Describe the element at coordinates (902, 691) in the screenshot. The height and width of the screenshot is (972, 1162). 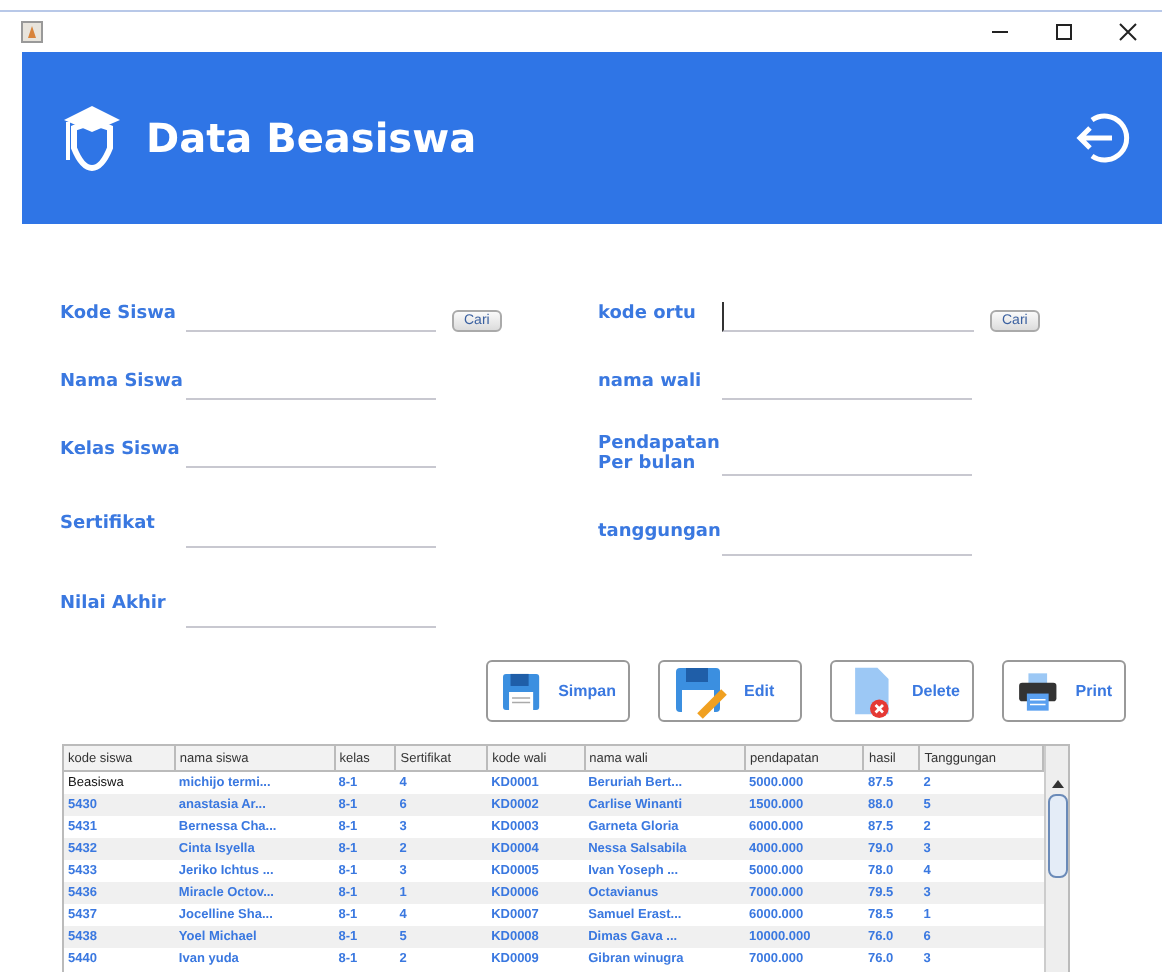
I see `action-button: Delete` at that location.